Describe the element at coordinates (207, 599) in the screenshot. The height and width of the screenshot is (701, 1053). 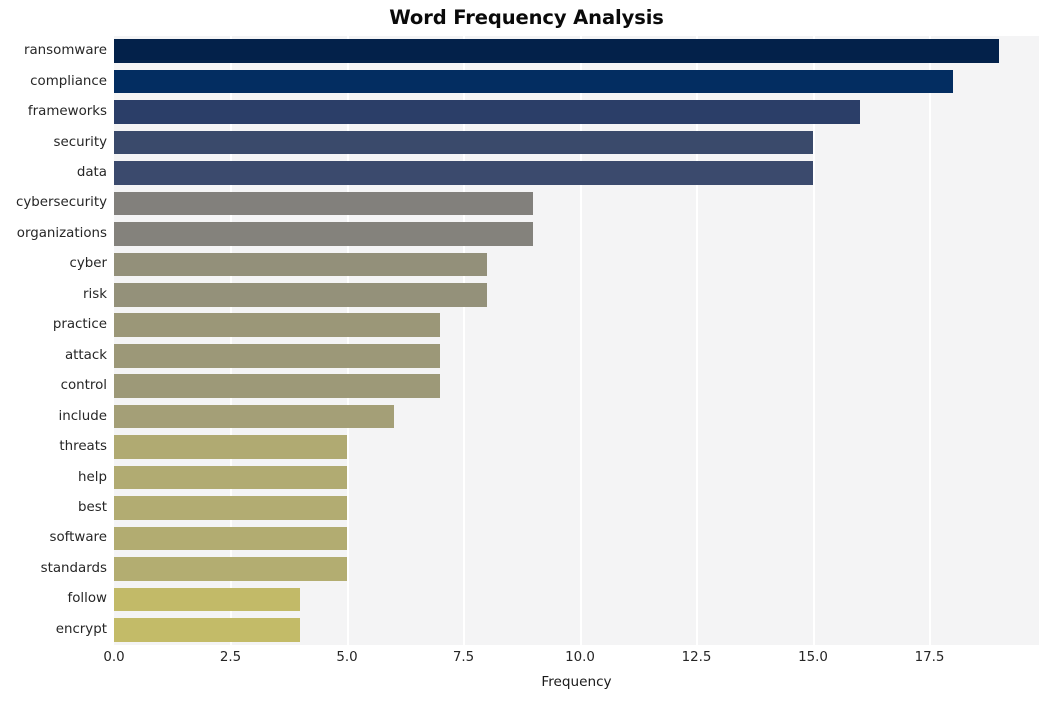
I see `bar-follow` at that location.